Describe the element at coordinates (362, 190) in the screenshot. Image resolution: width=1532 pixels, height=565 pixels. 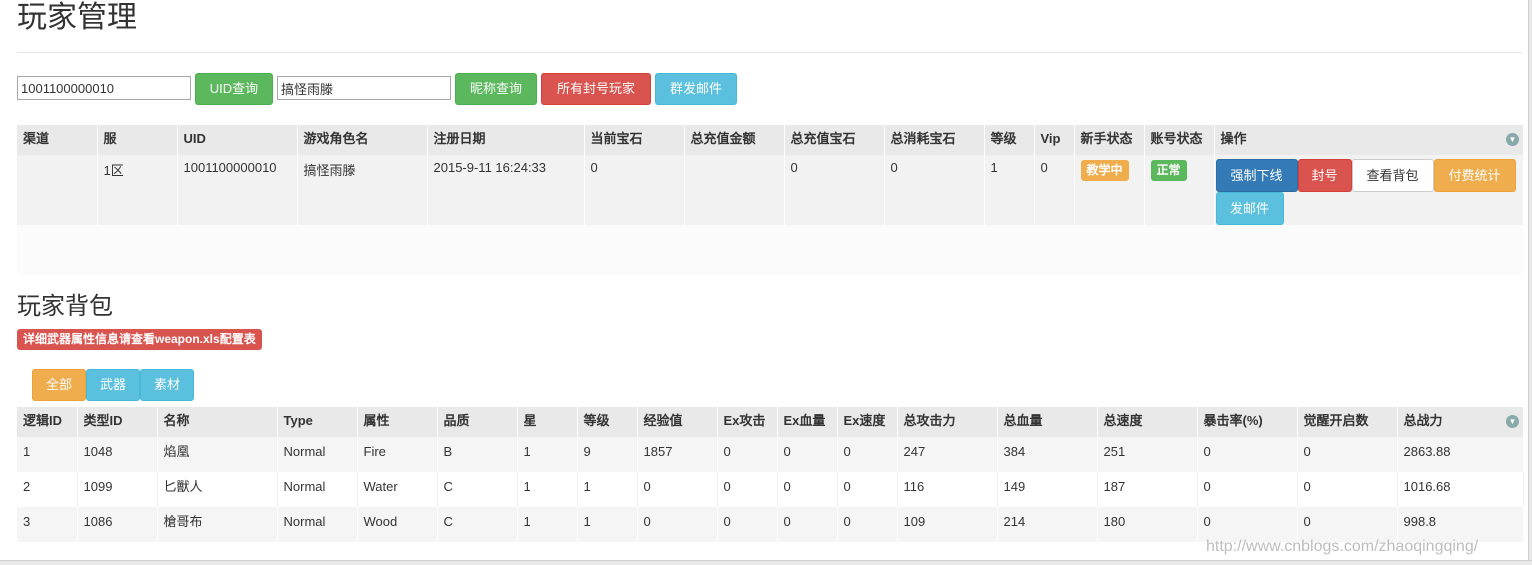
I see `cell-role-name: 搞怪雨滕` at that location.